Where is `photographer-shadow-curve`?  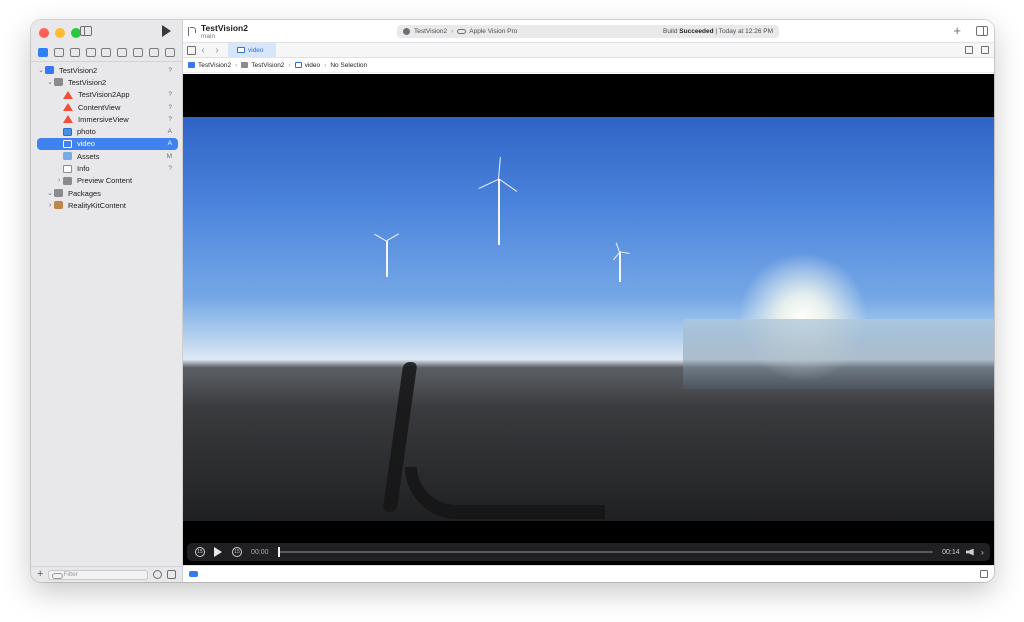
photographer-shadow-curve is located at coordinates (505, 493).